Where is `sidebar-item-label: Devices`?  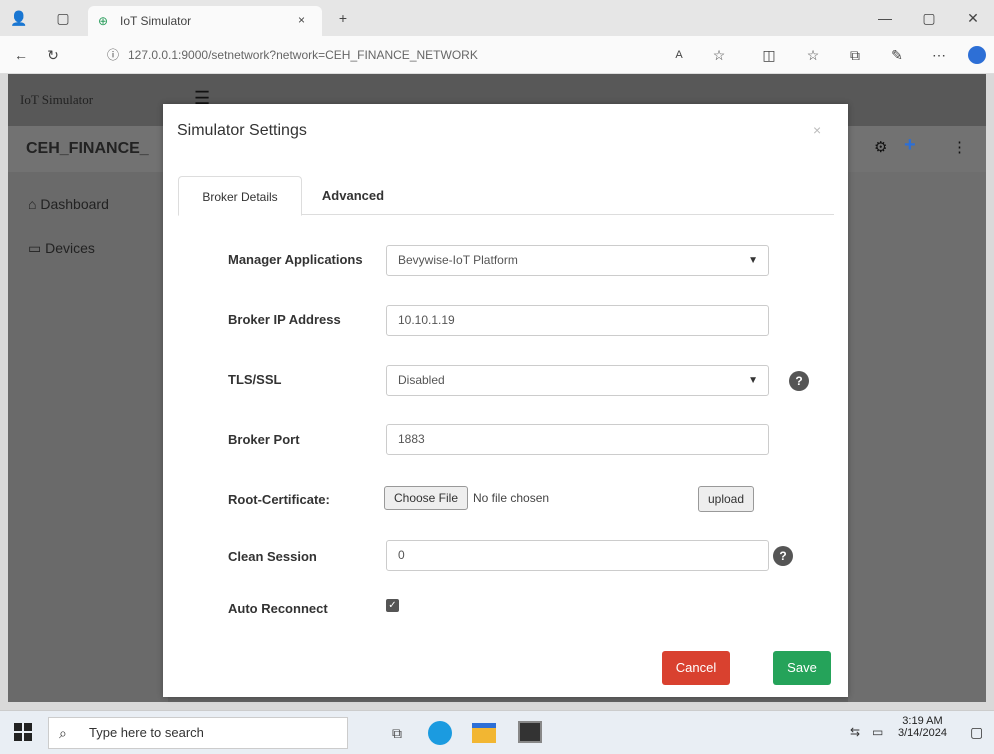
sidebar-item-label: Devices is located at coordinates (70, 248).